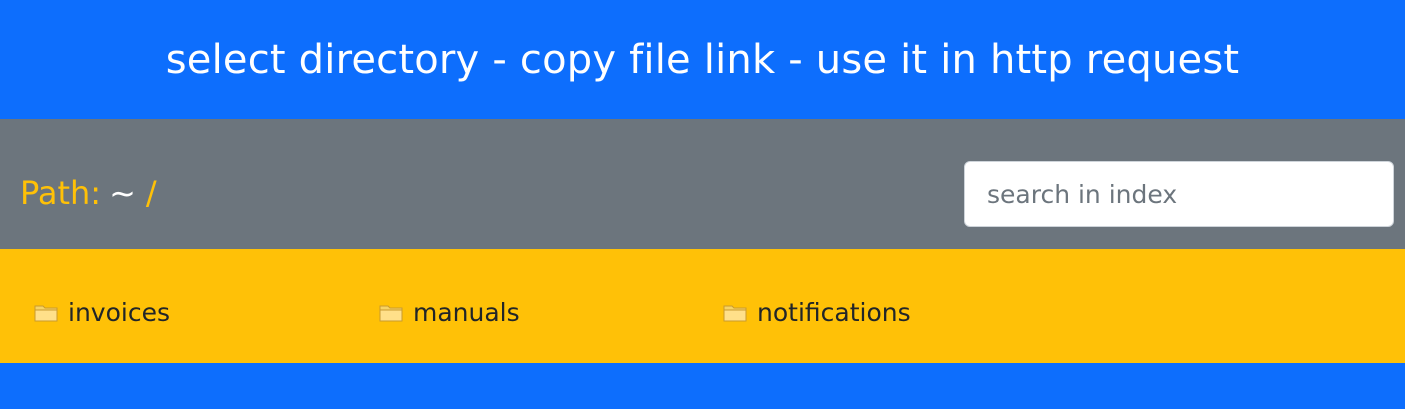 This screenshot has width=1405, height=409. What do you see at coordinates (702, 386) in the screenshot?
I see `footer` at bounding box center [702, 386].